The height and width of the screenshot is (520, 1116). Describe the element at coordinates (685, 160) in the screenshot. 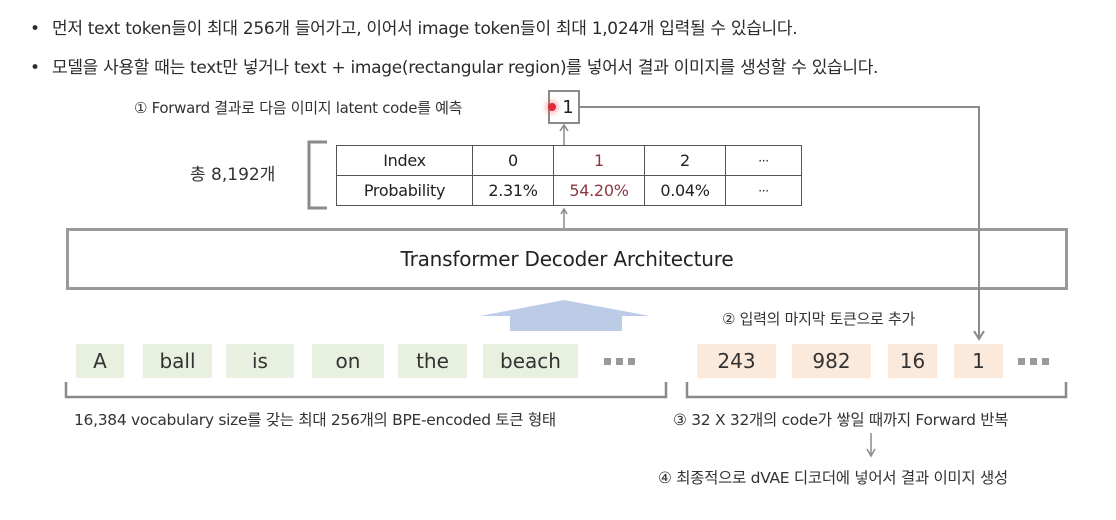

I see `index-cell: 2` at that location.